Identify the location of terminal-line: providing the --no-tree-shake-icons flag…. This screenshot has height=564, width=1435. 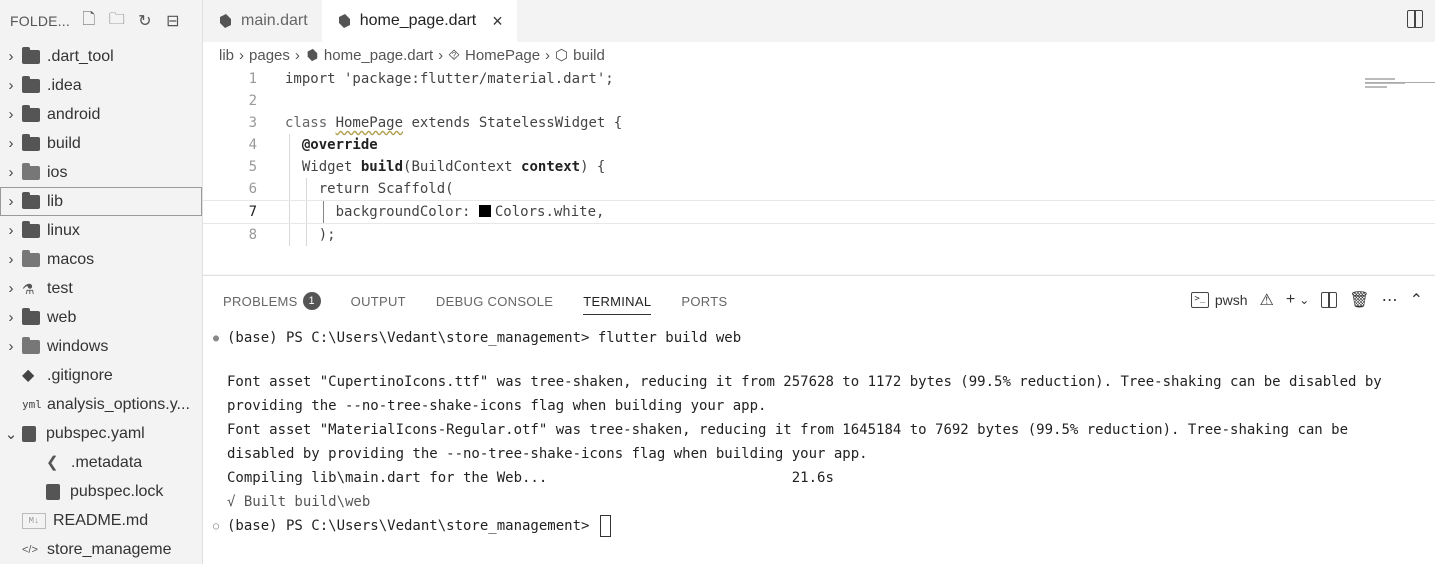
(824, 406).